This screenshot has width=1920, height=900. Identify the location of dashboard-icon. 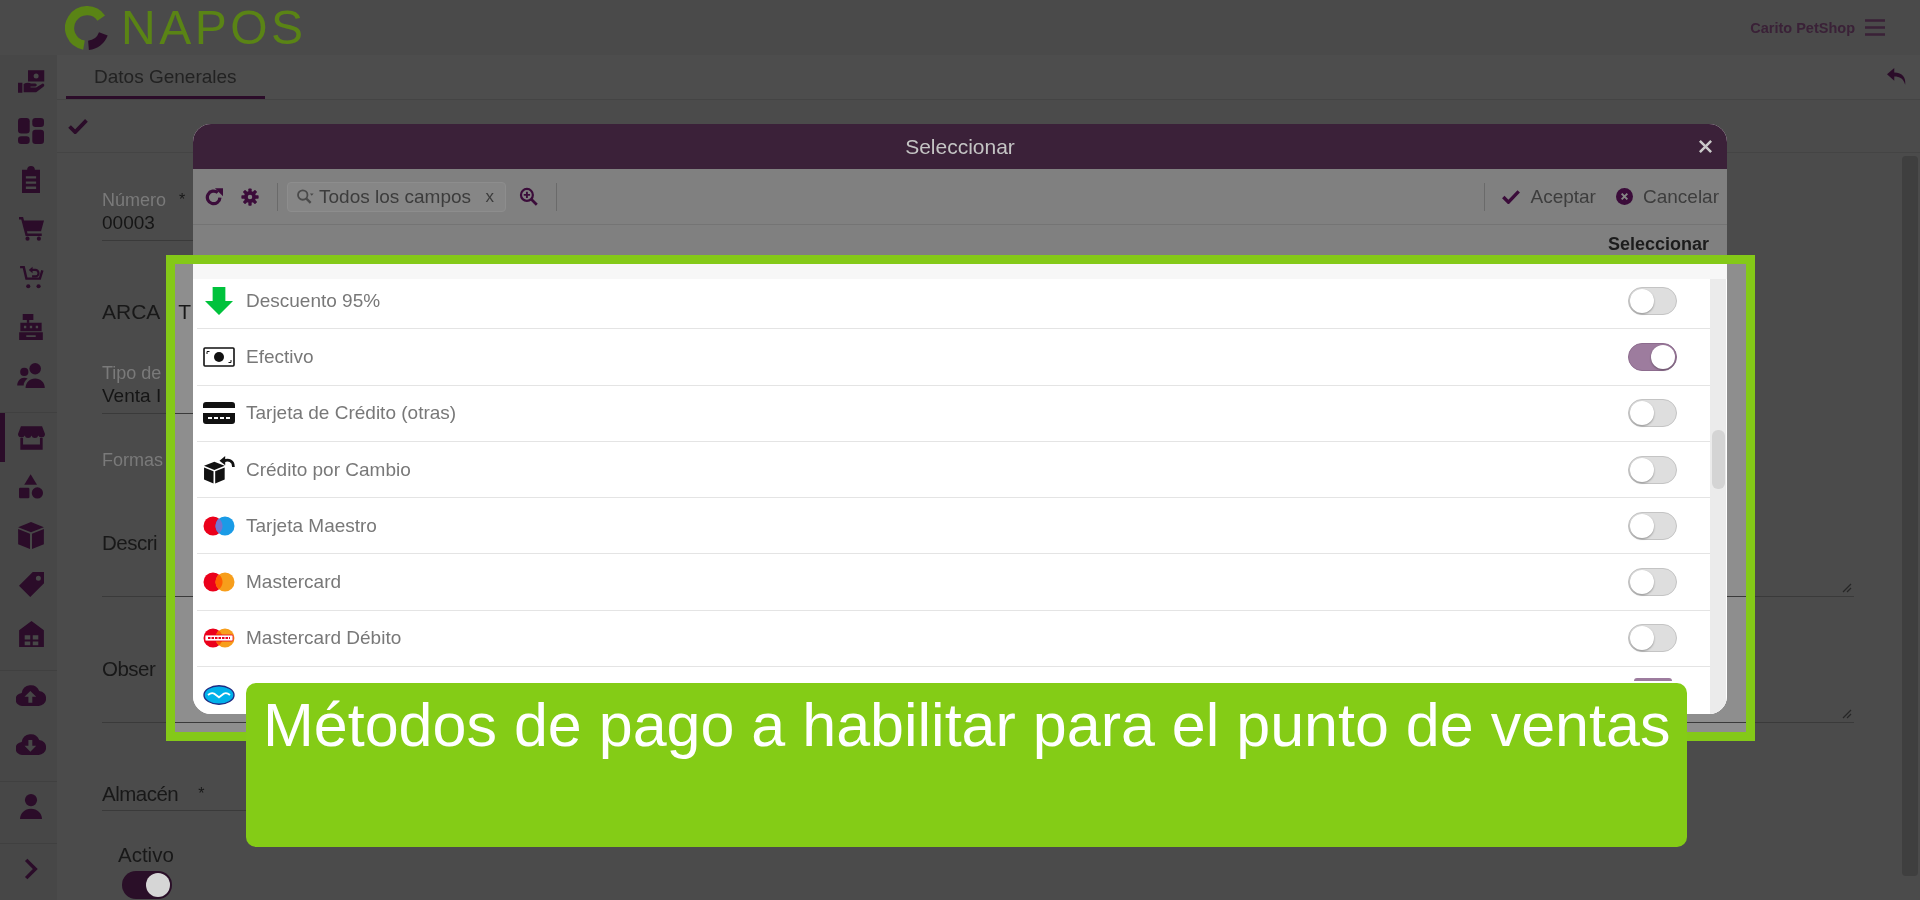
(31, 130).